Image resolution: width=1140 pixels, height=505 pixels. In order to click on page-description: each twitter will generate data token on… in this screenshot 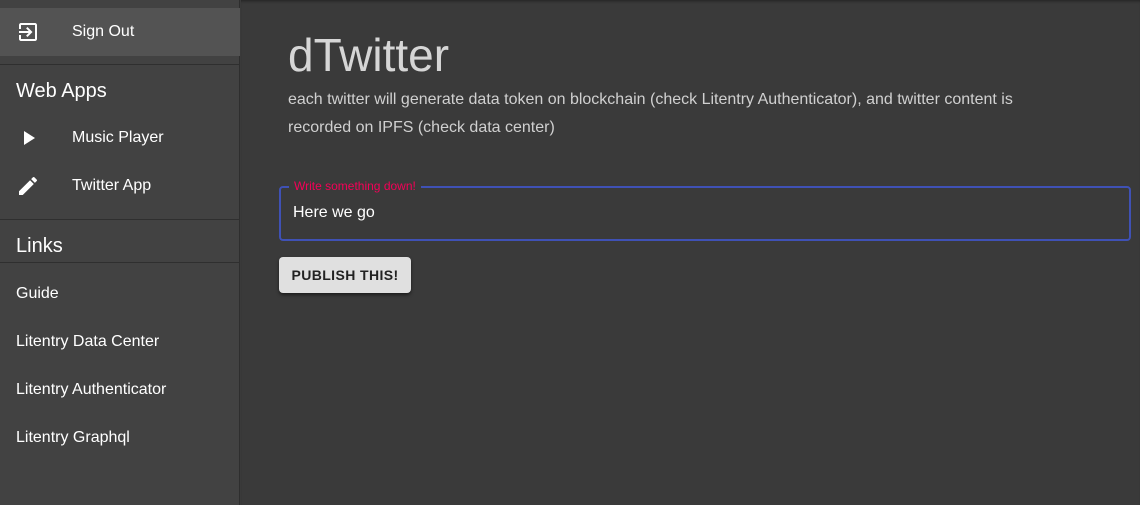, I will do `click(650, 113)`.